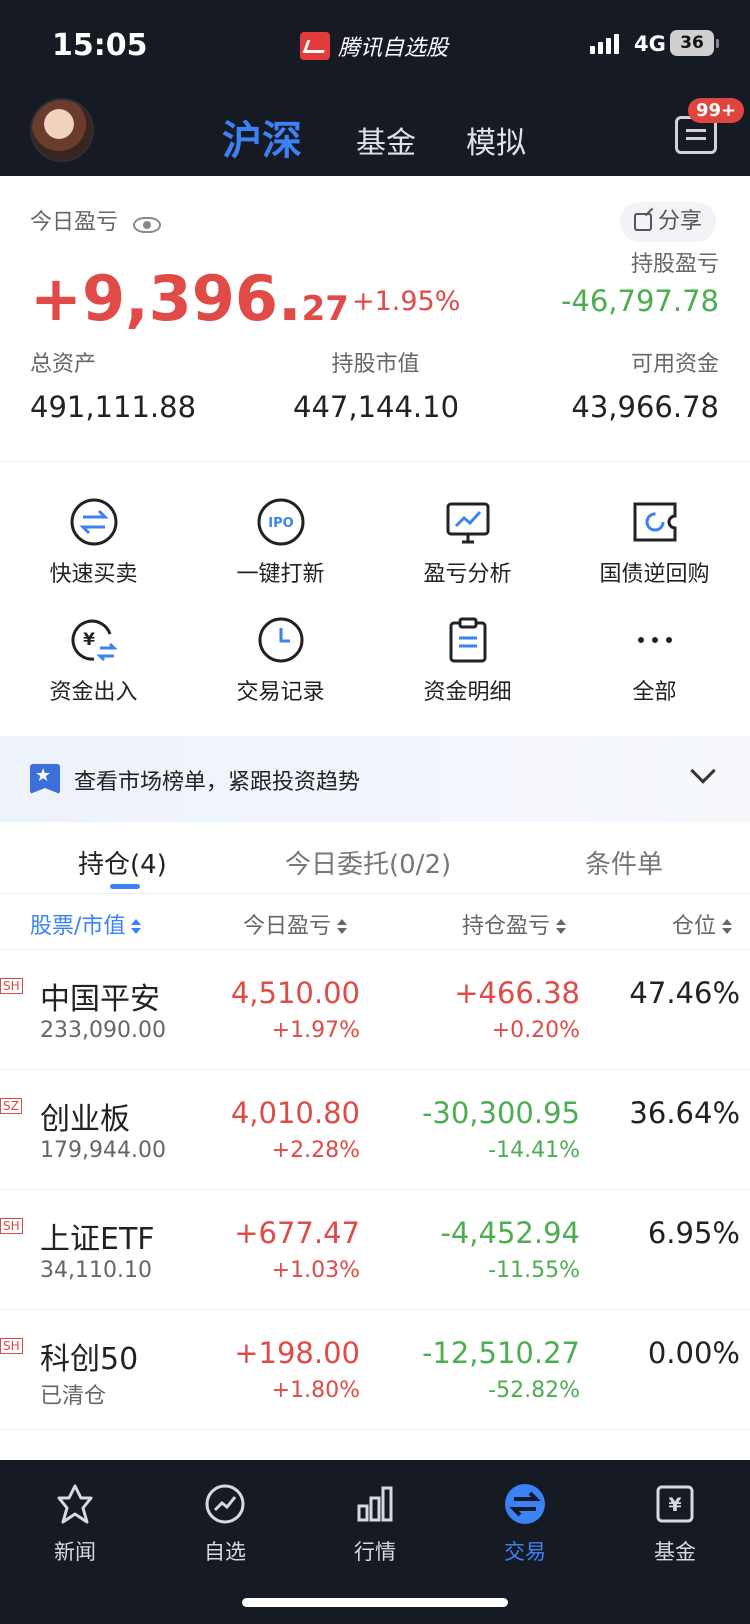 The height and width of the screenshot is (1624, 750). Describe the element at coordinates (500, 1353) in the screenshot. I see `hold-pnl: -12,510.27` at that location.